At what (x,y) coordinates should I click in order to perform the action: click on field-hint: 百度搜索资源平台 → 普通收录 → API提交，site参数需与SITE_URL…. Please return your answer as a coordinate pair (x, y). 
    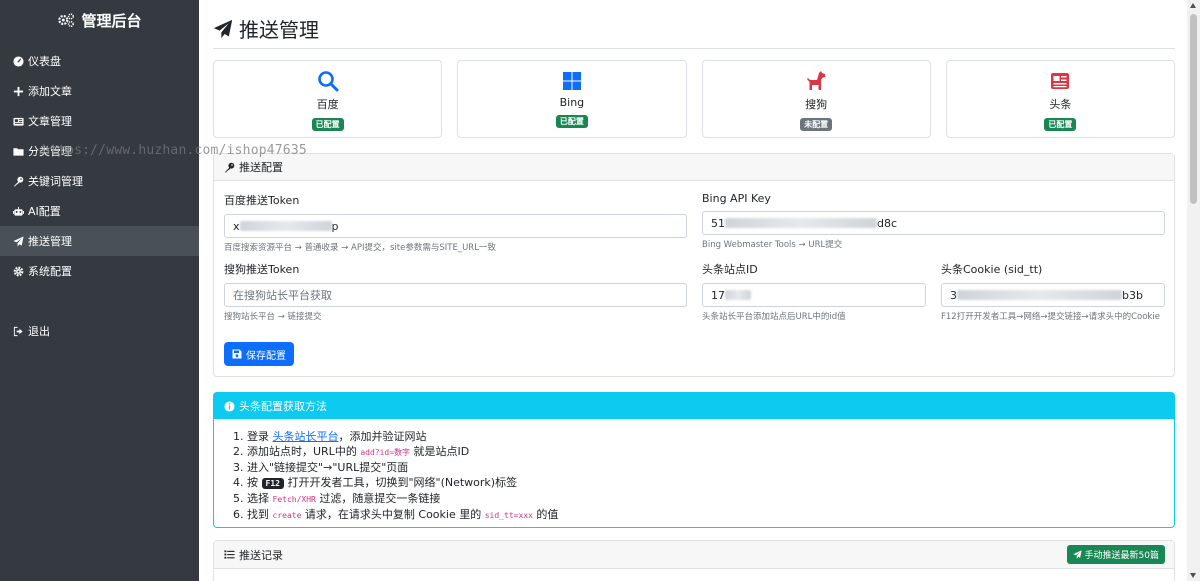
    Looking at the image, I should click on (360, 248).